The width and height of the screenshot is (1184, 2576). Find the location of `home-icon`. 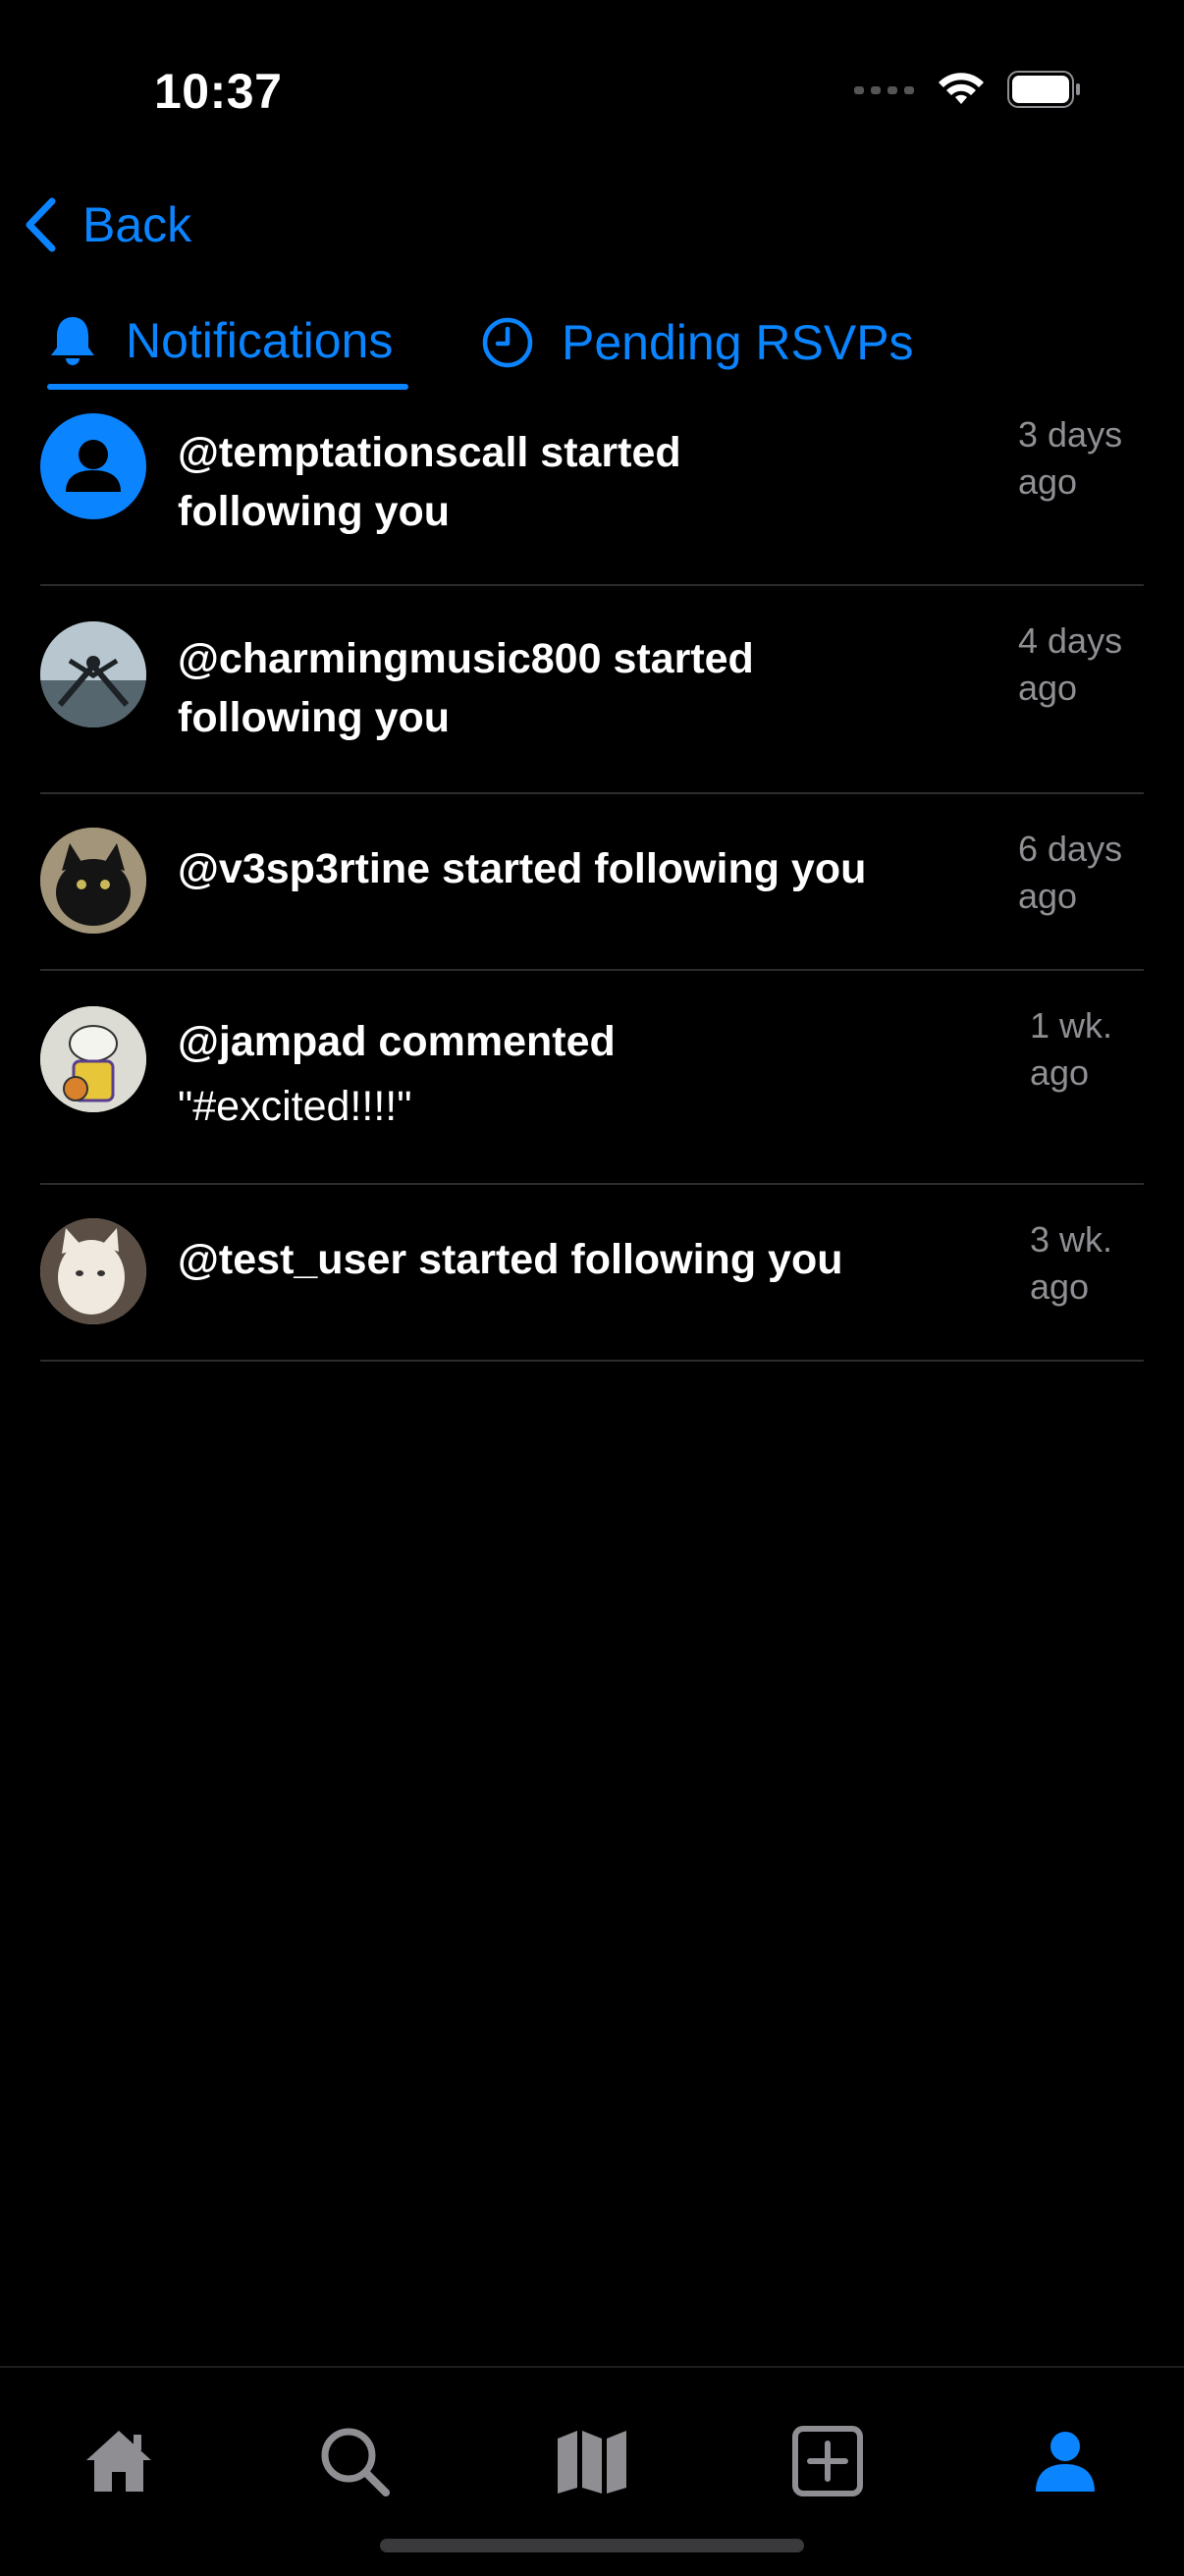

home-icon is located at coordinates (118, 2461).